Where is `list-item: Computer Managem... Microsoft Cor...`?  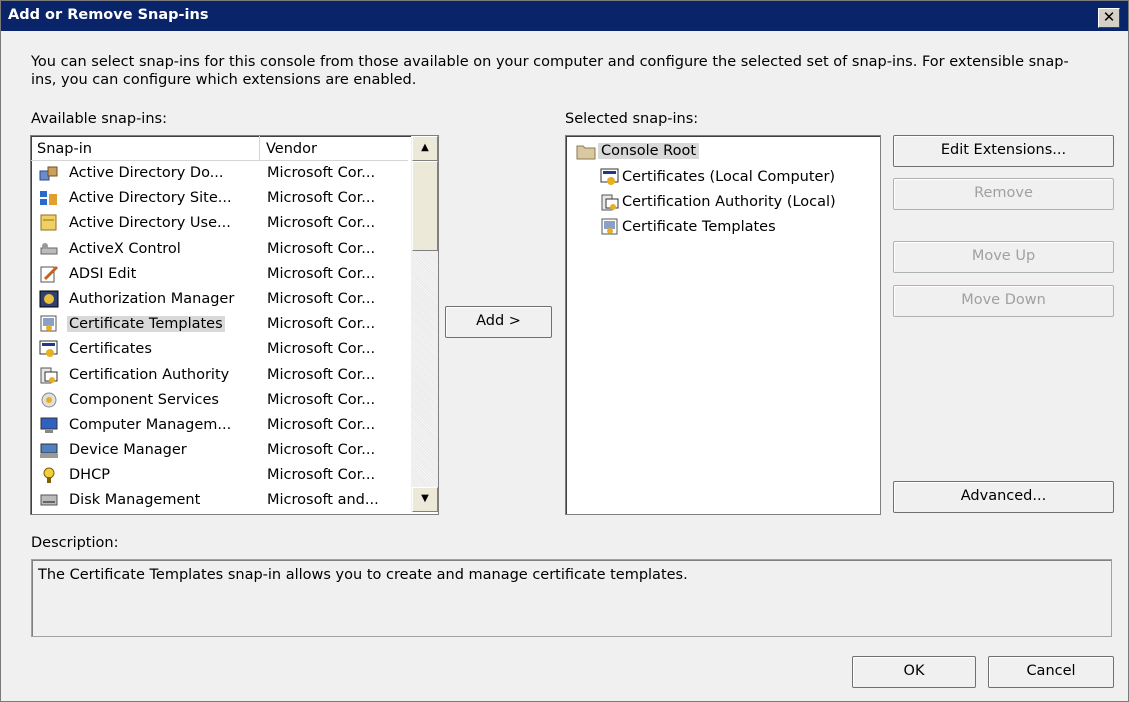
list-item: Computer Managem... Microsoft Cor... is located at coordinates (221, 425).